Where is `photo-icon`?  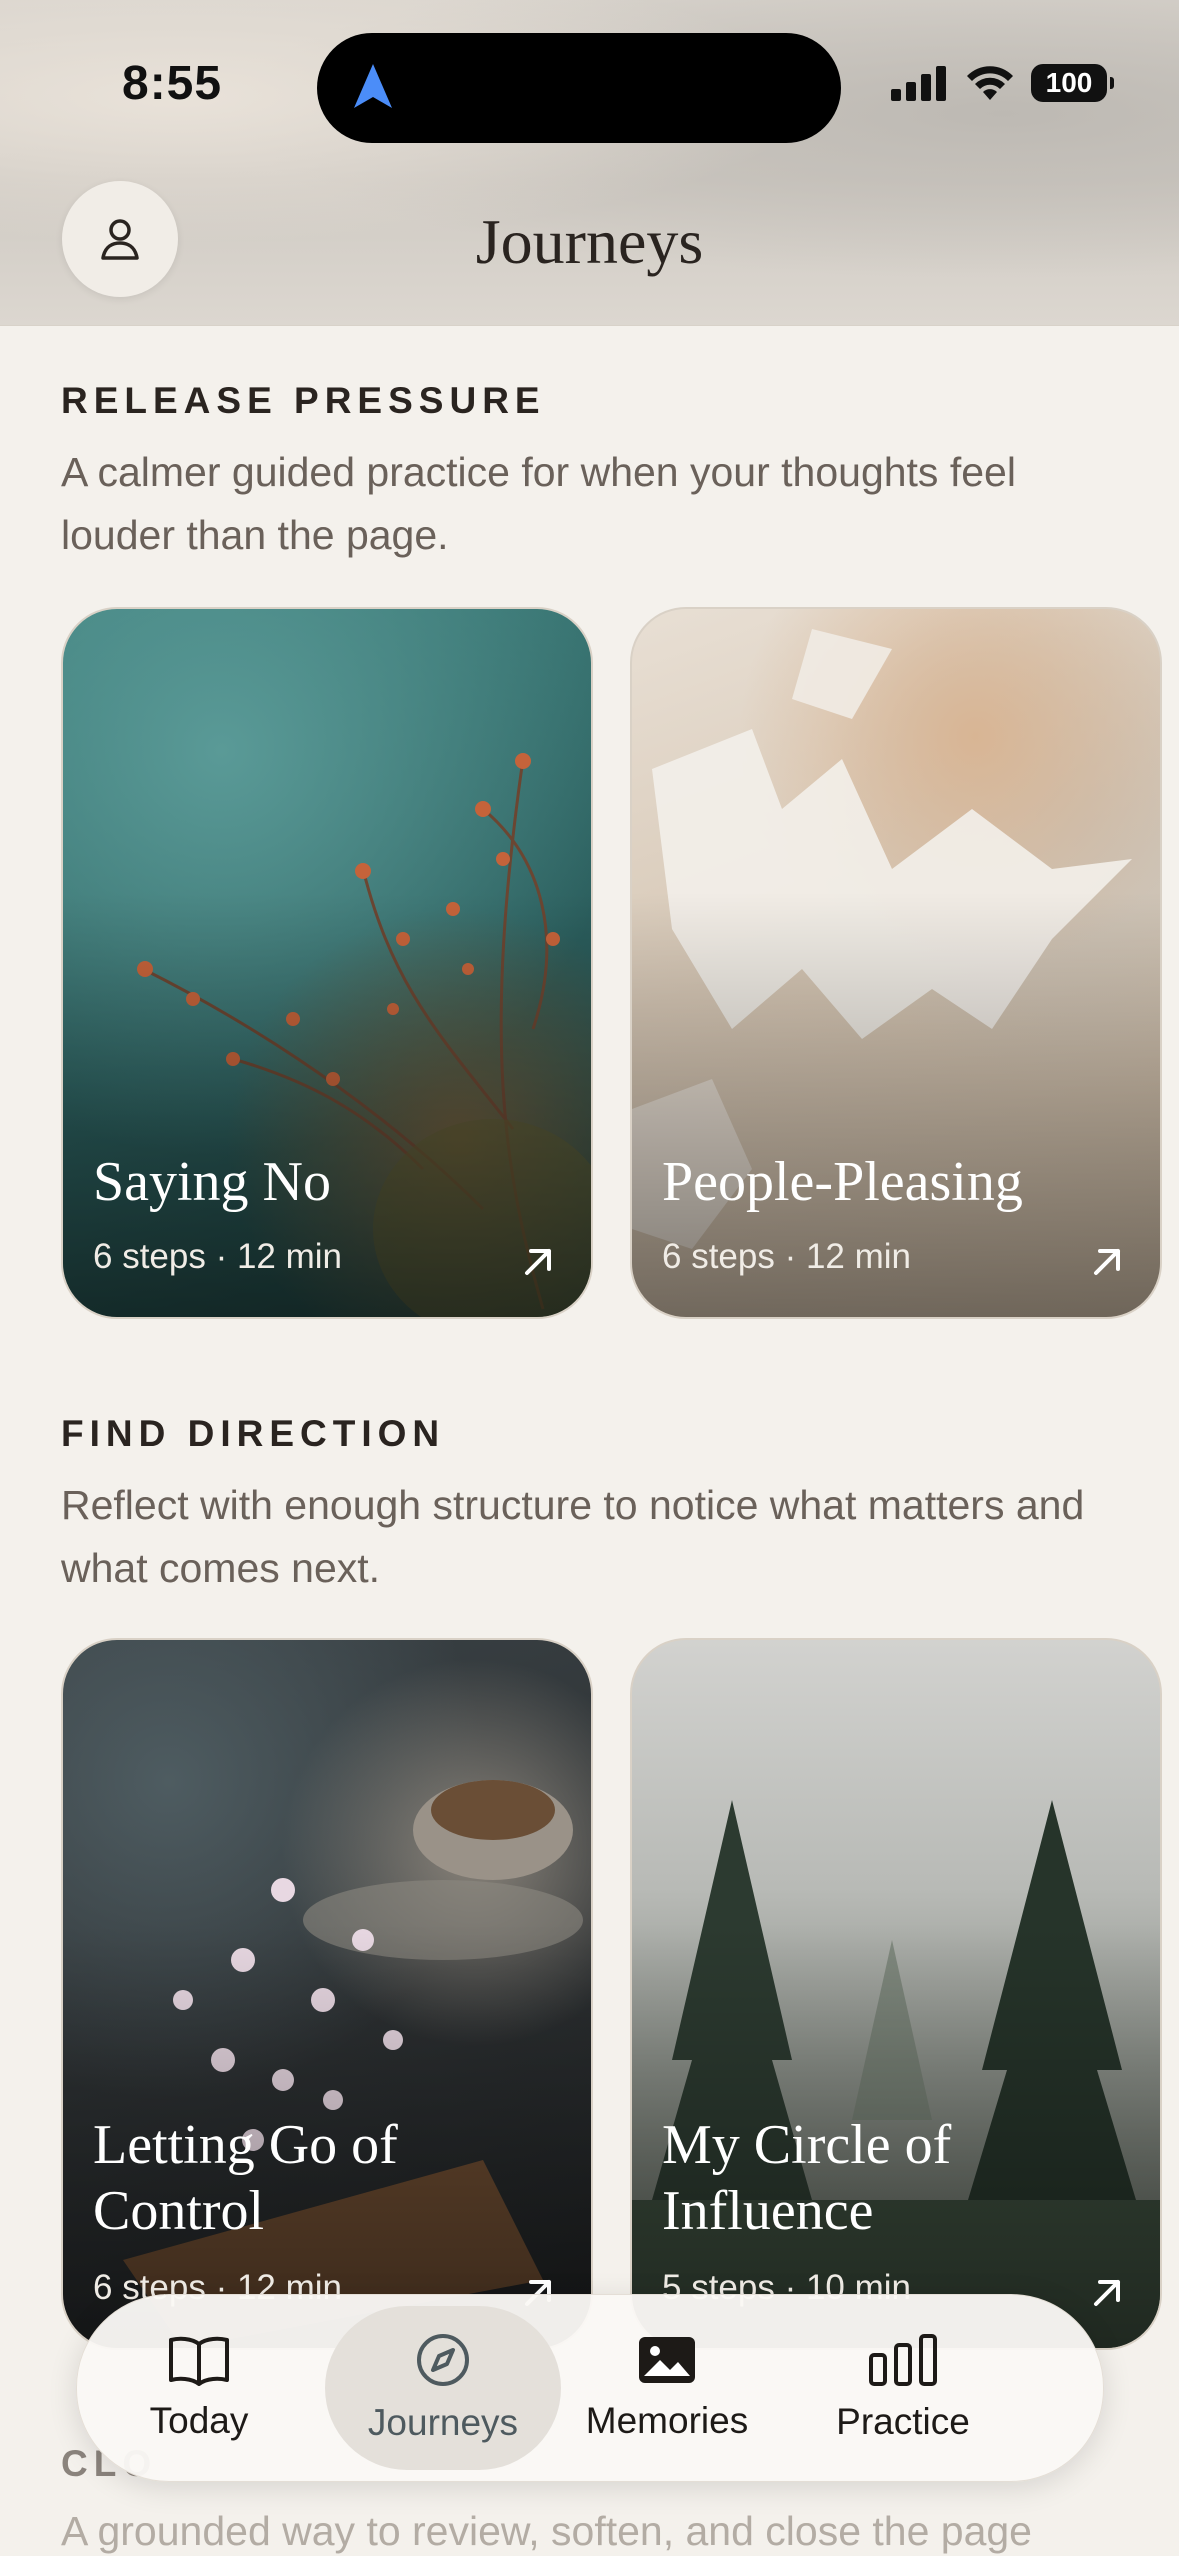
photo-icon is located at coordinates (667, 2360).